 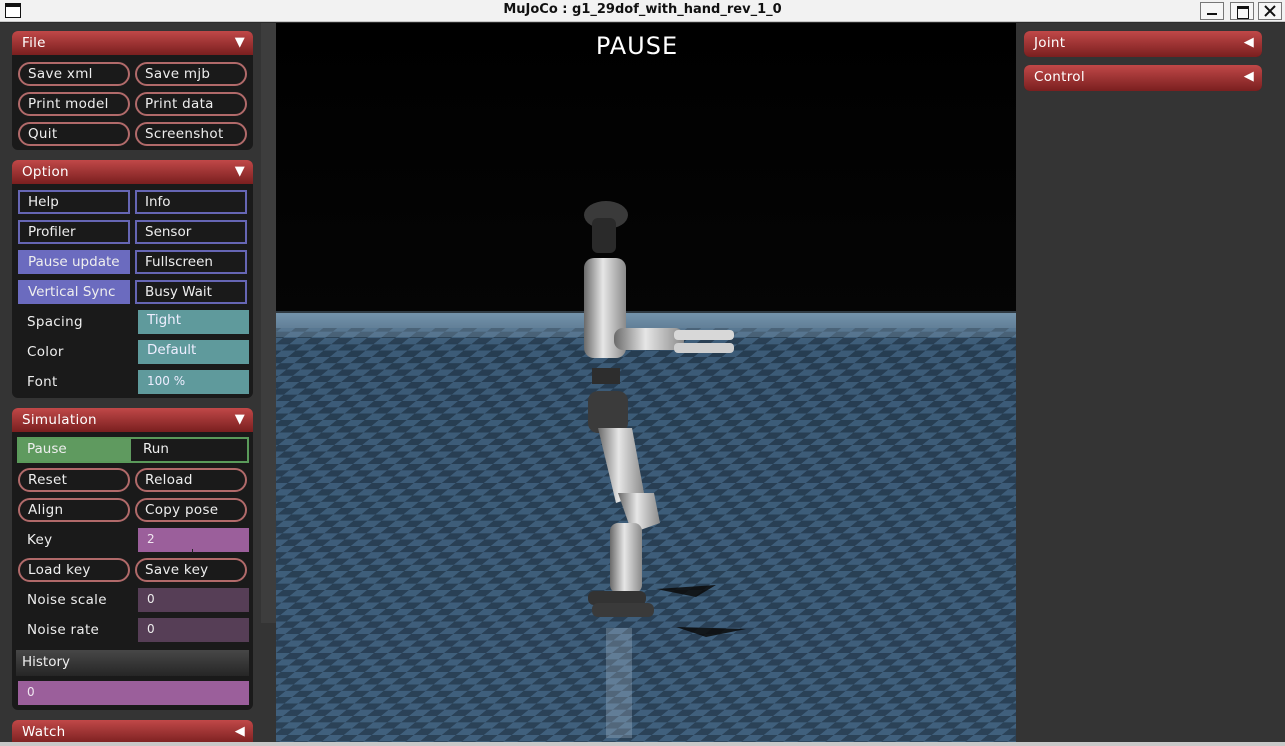 I want to click on joint-section: Joint ◀, so click(x=1143, y=44).